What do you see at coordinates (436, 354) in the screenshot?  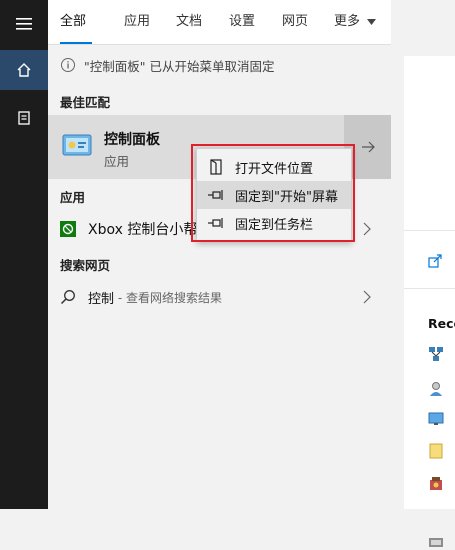 I see `network-icon` at bounding box center [436, 354].